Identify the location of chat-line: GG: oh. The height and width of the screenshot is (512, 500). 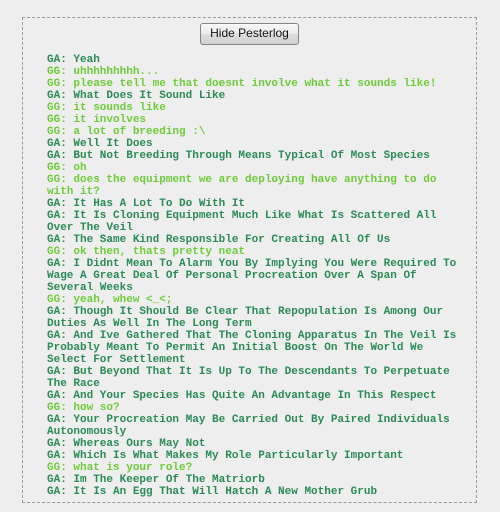
(67, 168).